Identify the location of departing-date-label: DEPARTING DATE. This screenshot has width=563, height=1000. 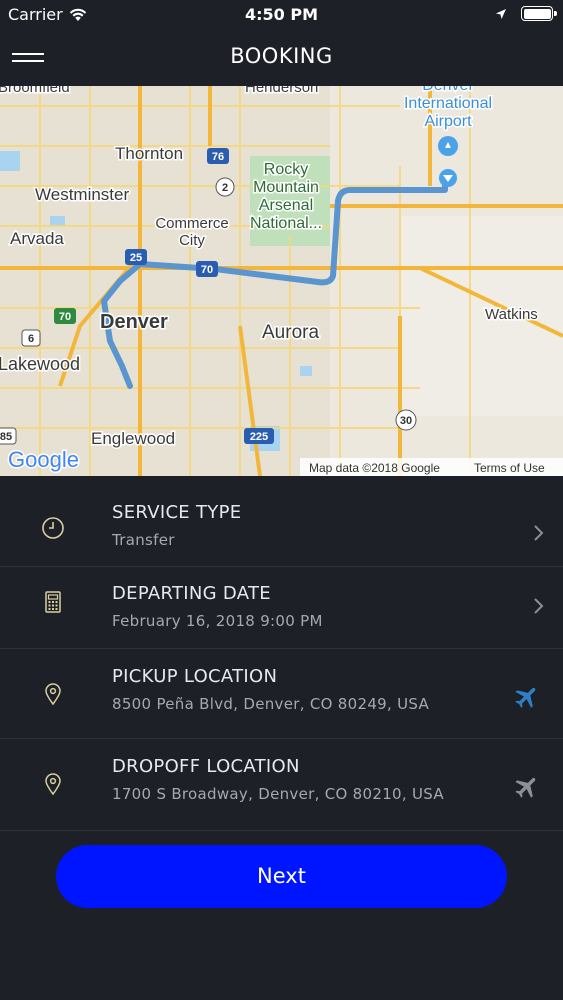
(191, 593).